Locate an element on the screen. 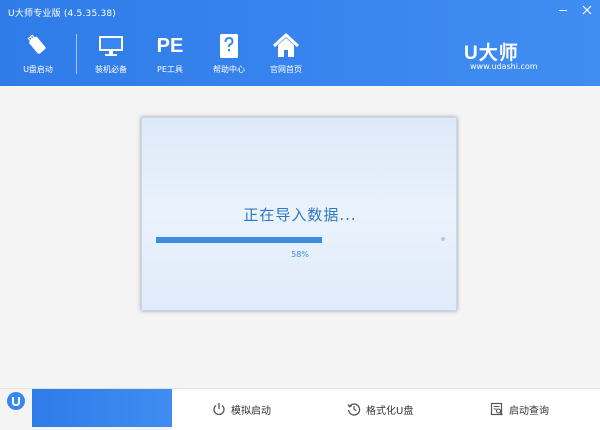 This screenshot has height=430, width=600. nav-label: 帮助中心 is located at coordinates (229, 69).